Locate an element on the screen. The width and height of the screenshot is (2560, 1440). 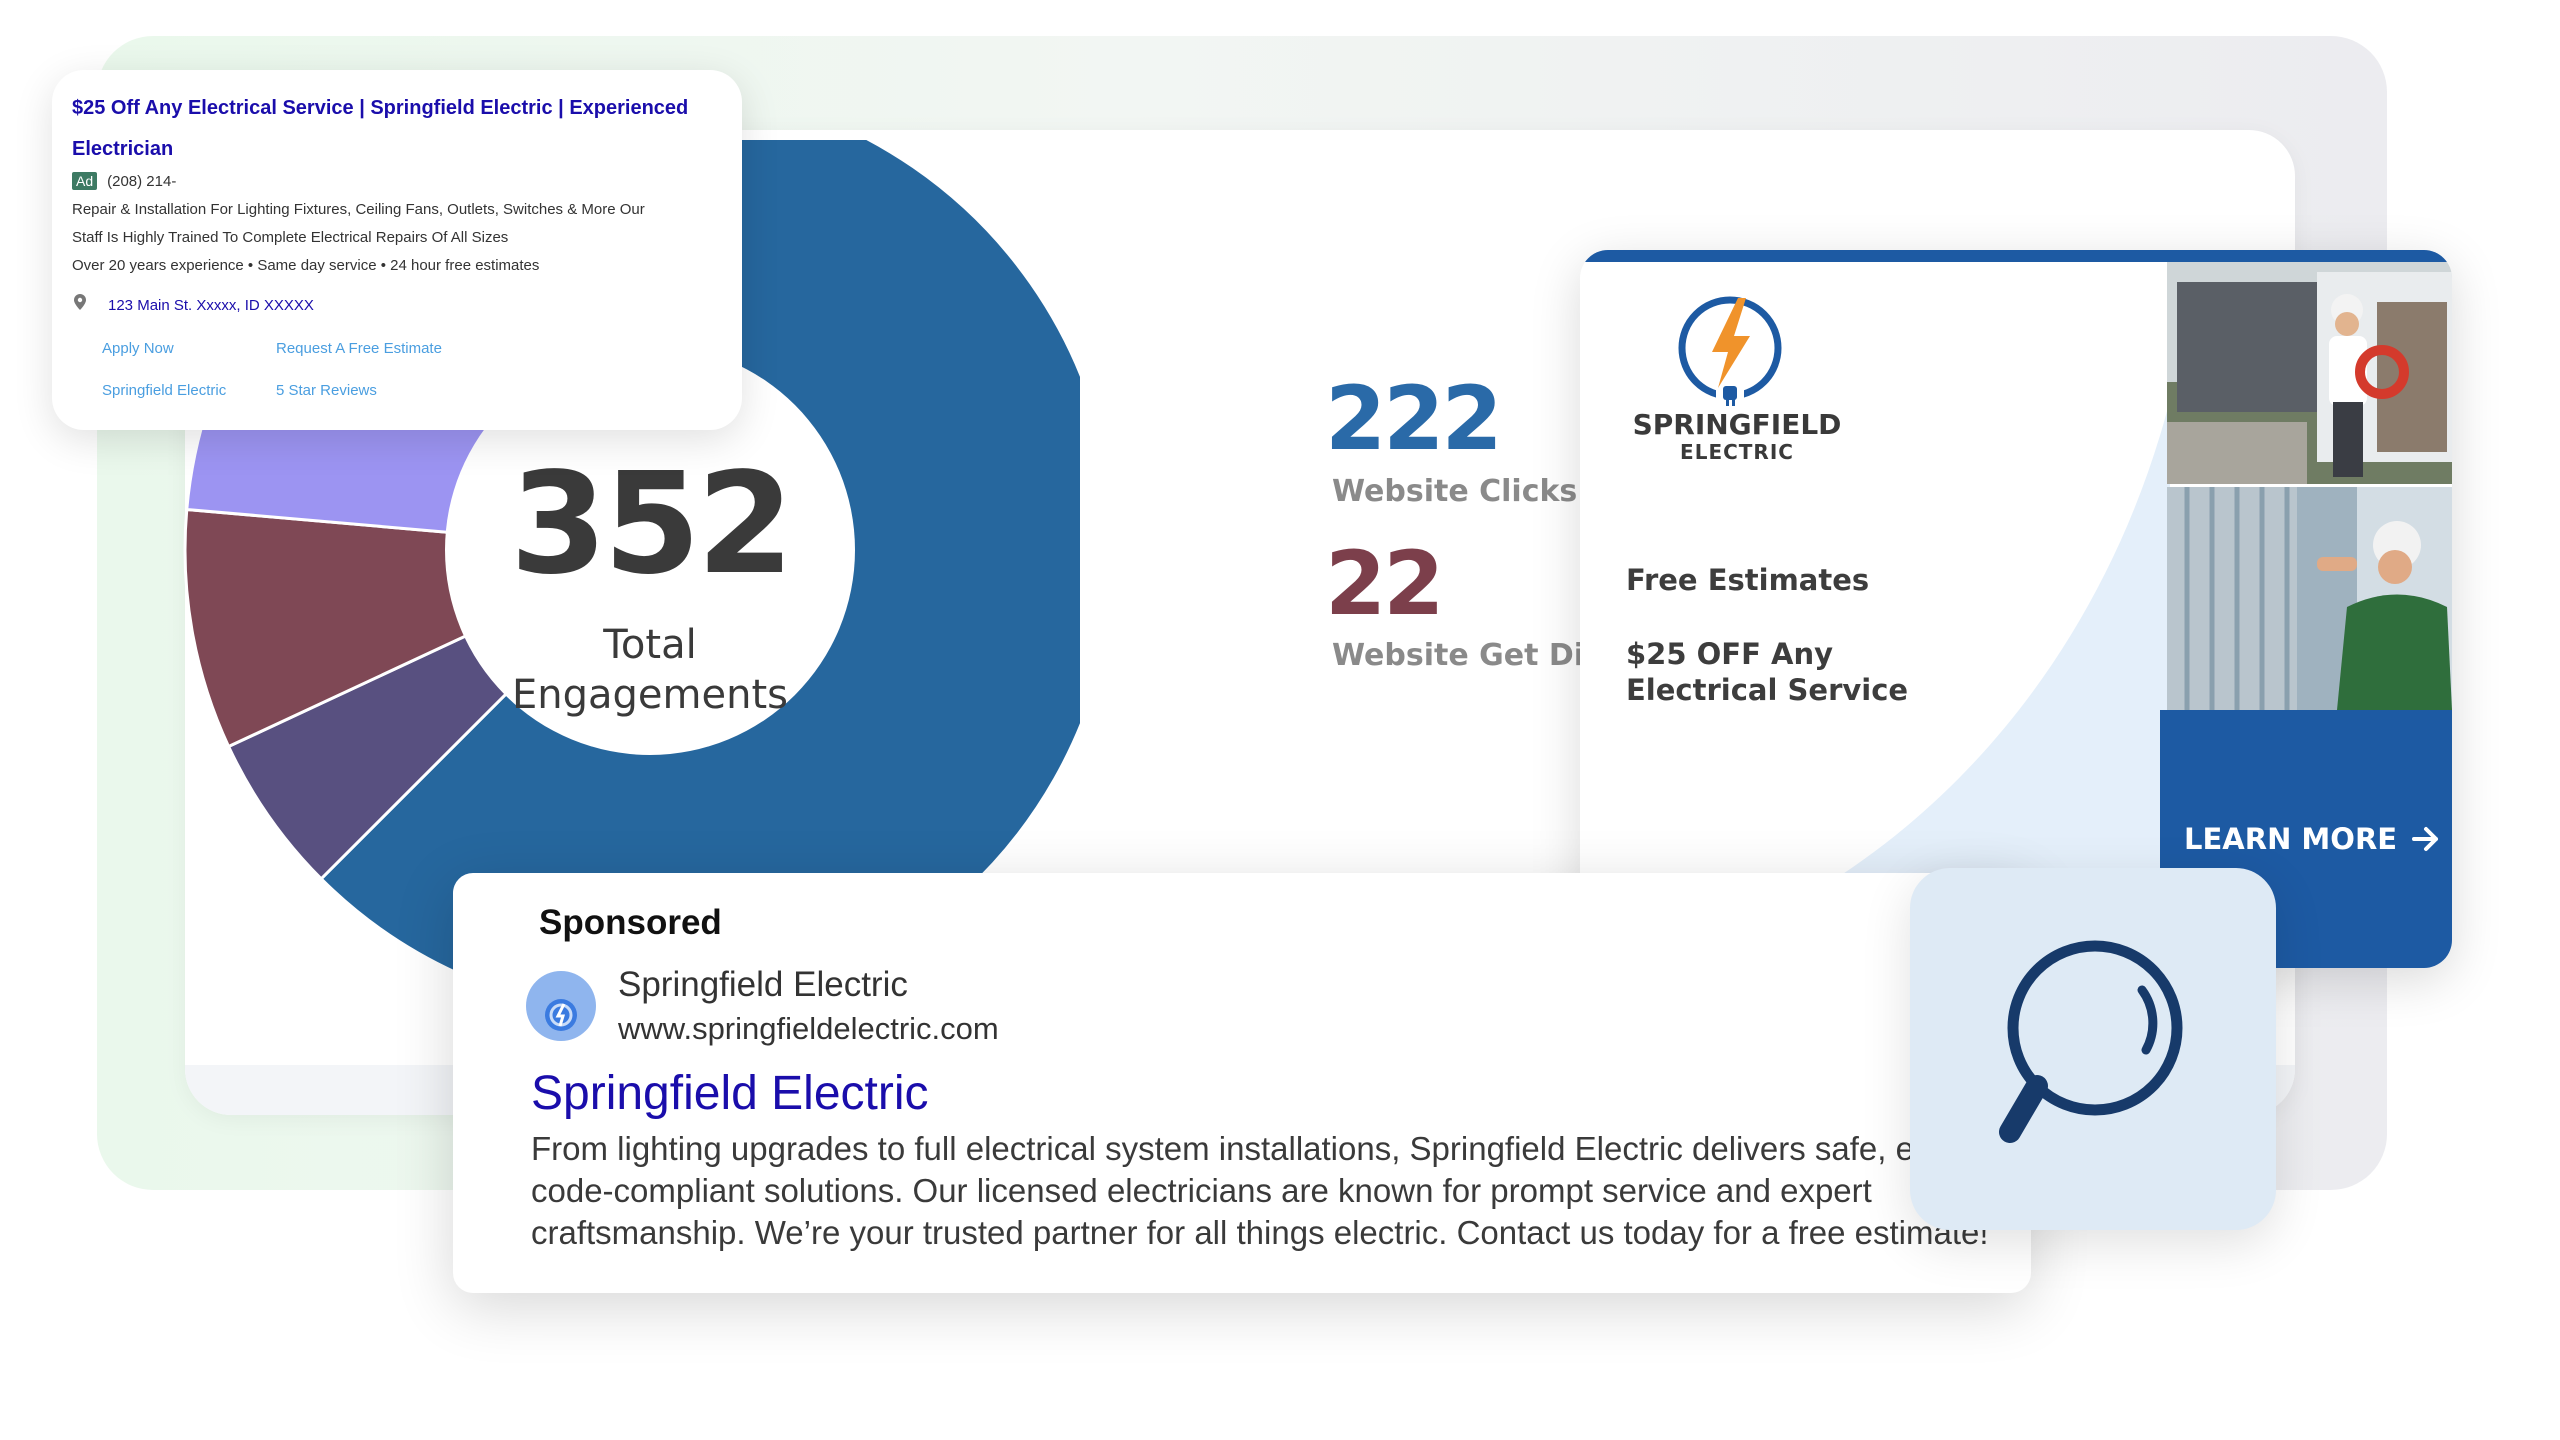
get-directions-value: 22 is located at coordinates (1384, 583).